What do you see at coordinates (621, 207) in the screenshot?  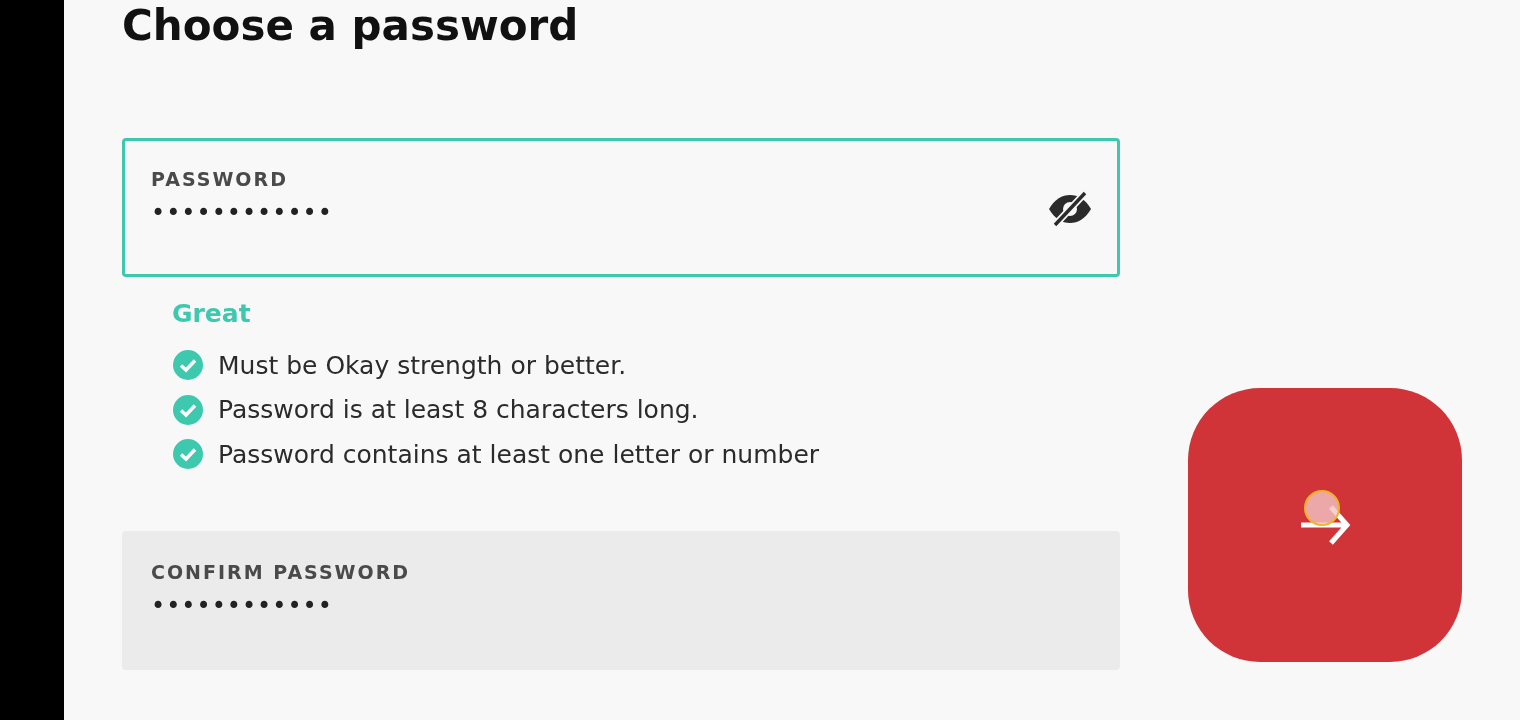 I see `password-field: PASSWORD ••••••••••••` at bounding box center [621, 207].